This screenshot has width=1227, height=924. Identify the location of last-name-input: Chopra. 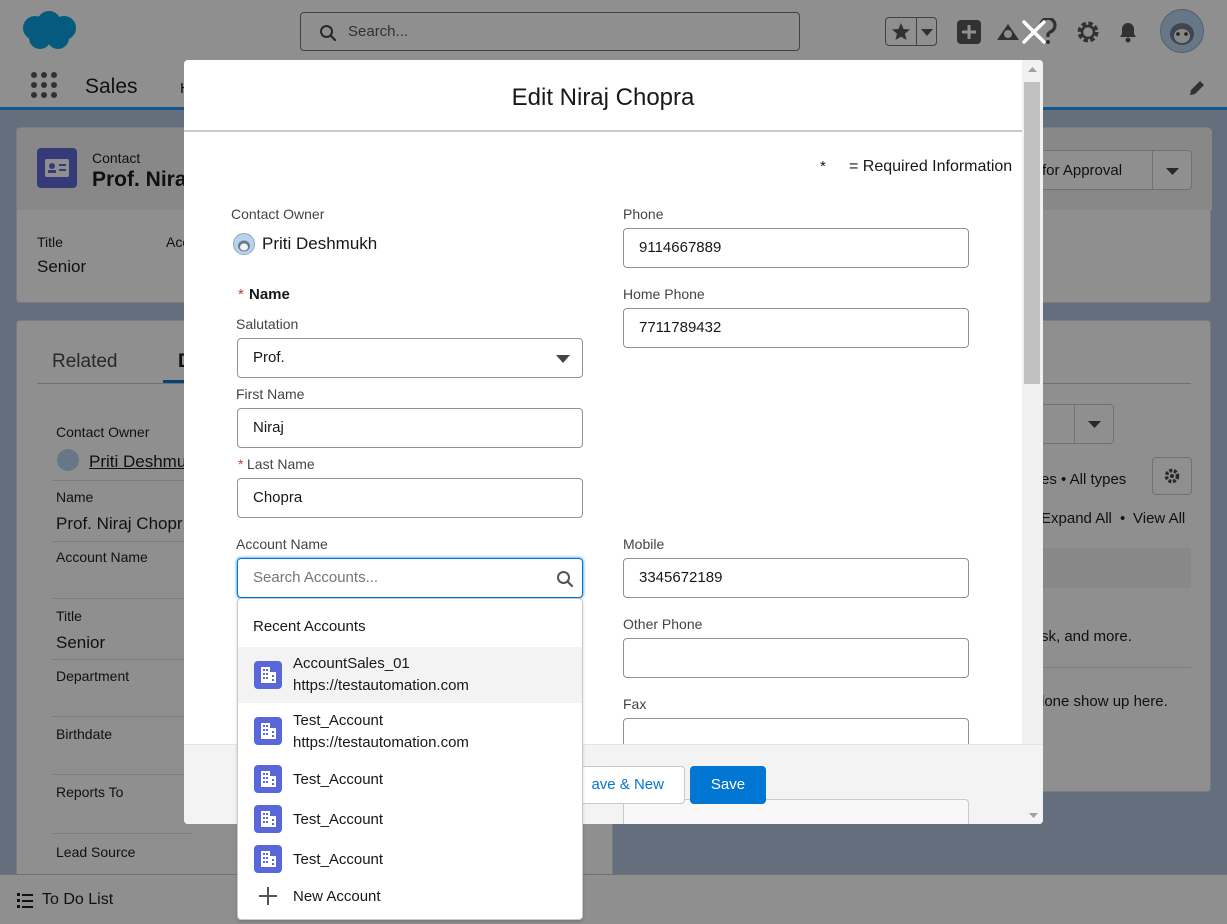
(410, 498).